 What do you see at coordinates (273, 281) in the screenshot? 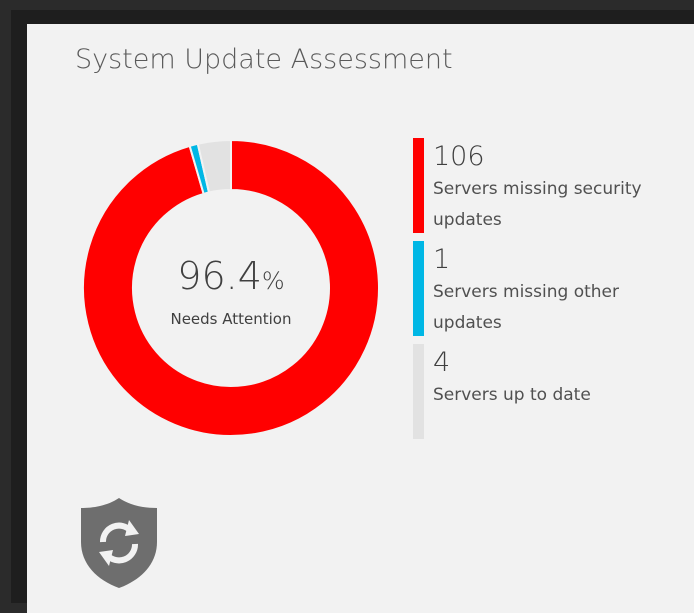
I see `percent-unit: %` at bounding box center [273, 281].